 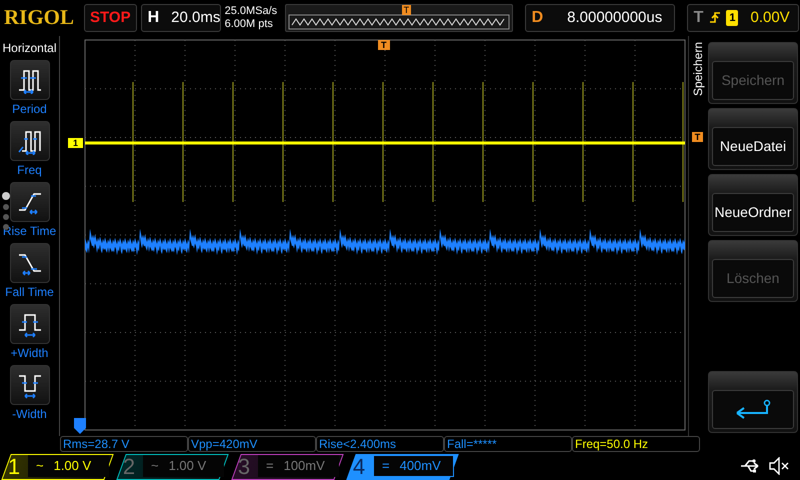 What do you see at coordinates (30, 89) in the screenshot?
I see `measure-button: Period` at bounding box center [30, 89].